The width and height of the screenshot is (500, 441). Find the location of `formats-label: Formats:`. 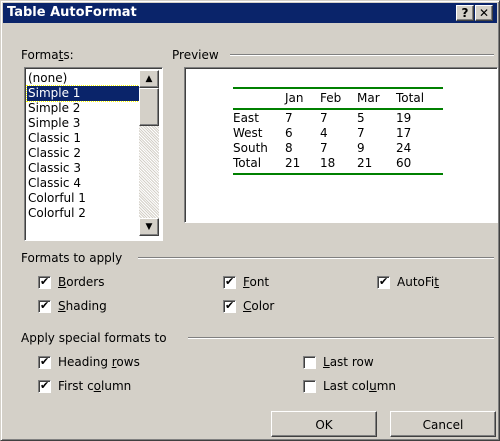

formats-label: Formats: is located at coordinates (47, 55).